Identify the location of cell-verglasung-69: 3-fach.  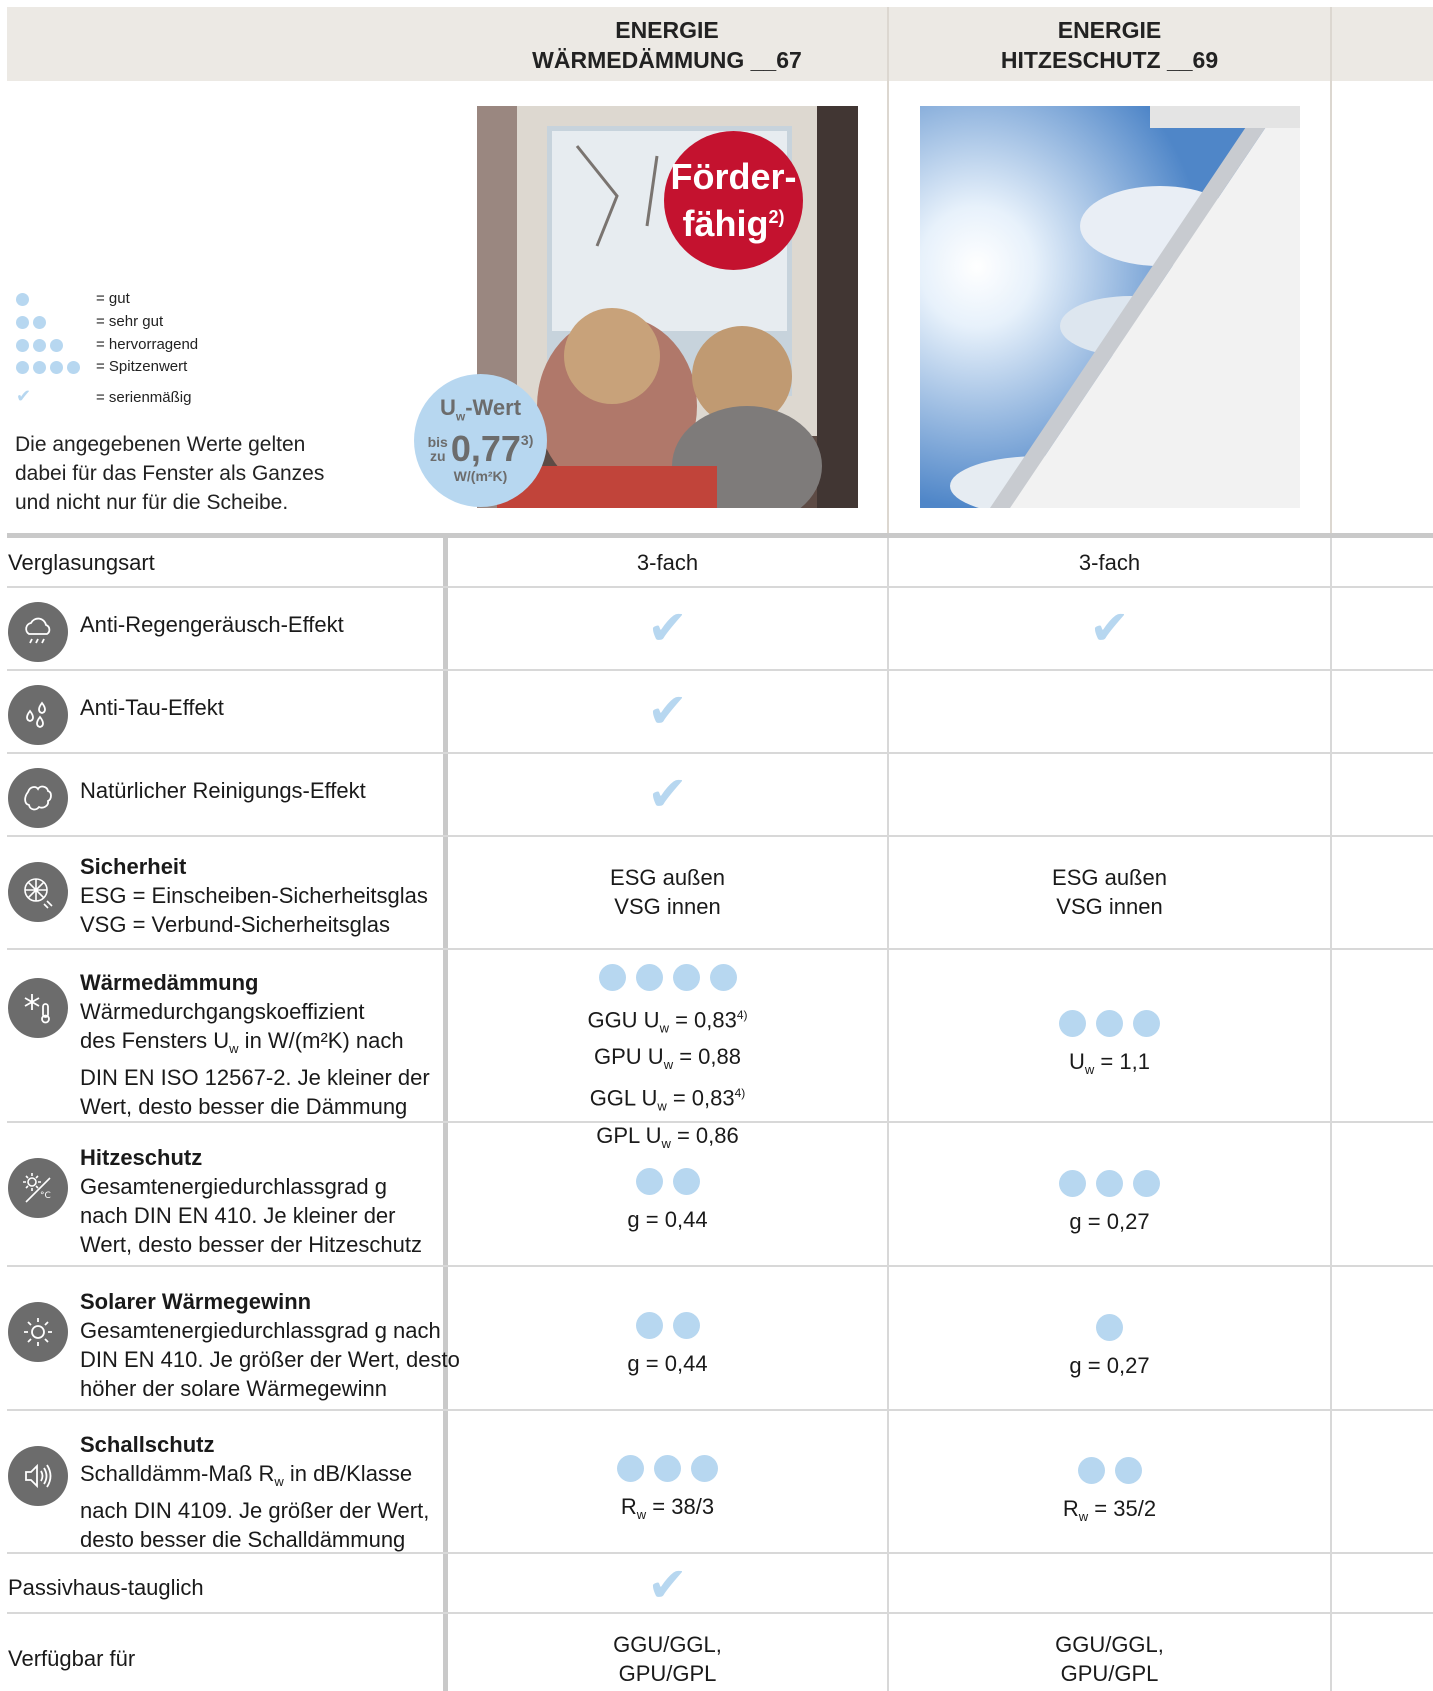
(1109, 562).